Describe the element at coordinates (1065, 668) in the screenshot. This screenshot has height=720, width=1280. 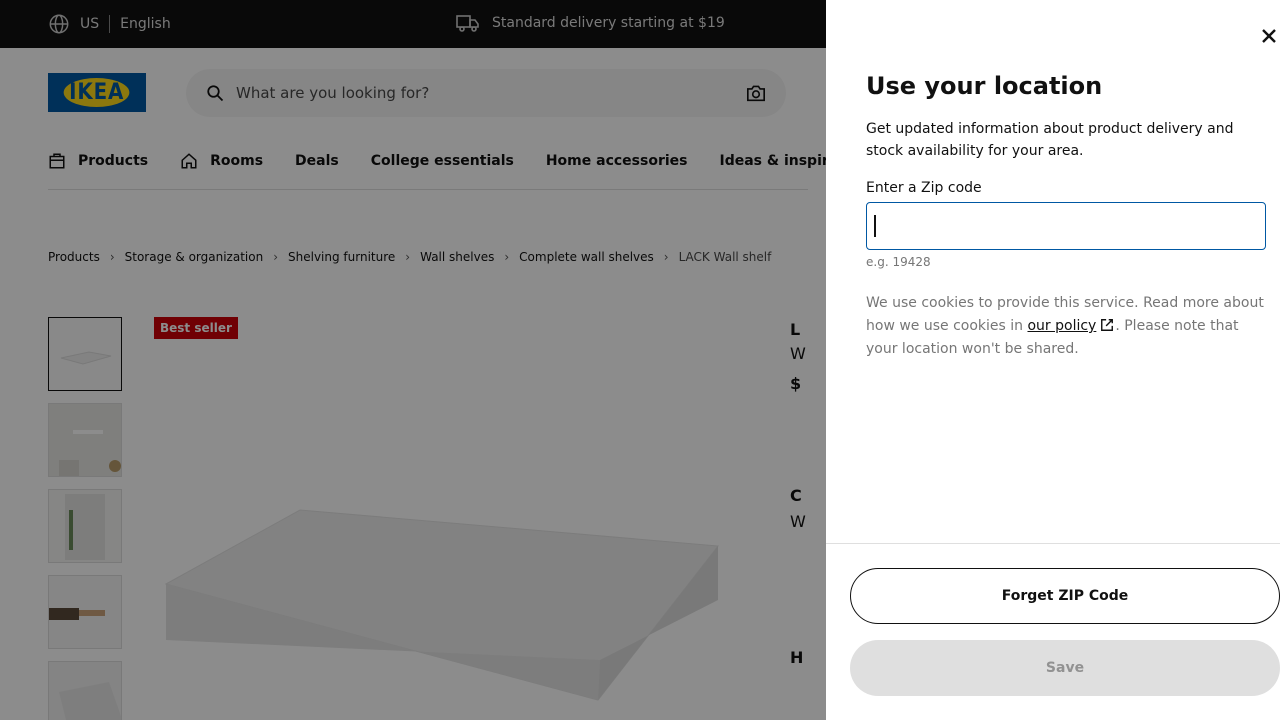
I see `save-button: Save` at that location.